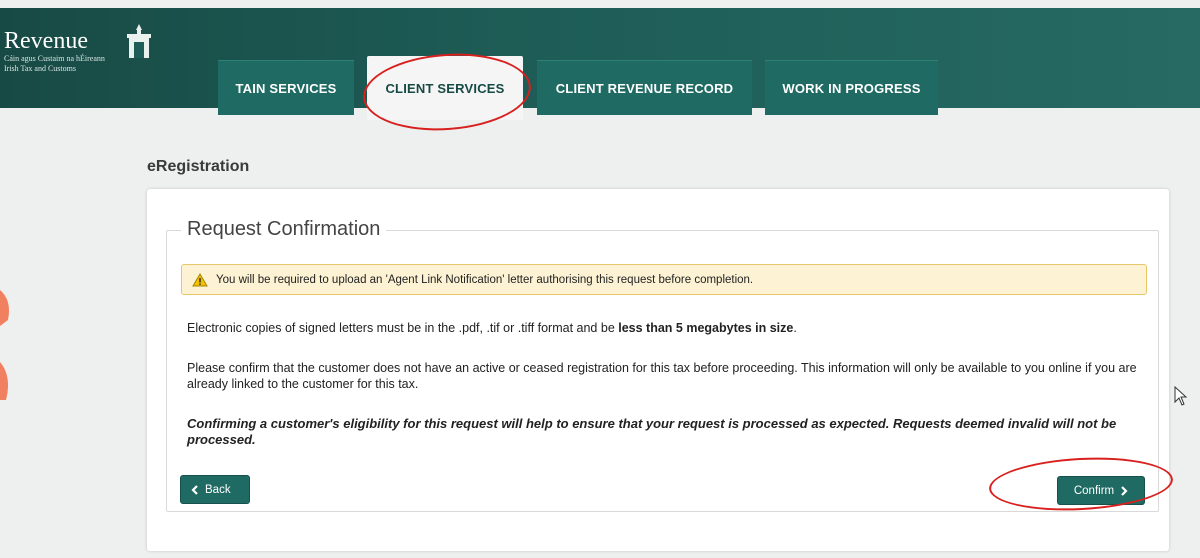 The height and width of the screenshot is (558, 1200). I want to click on tab-client-revenue-record: CLIENT REVENUE RECORD, so click(644, 87).